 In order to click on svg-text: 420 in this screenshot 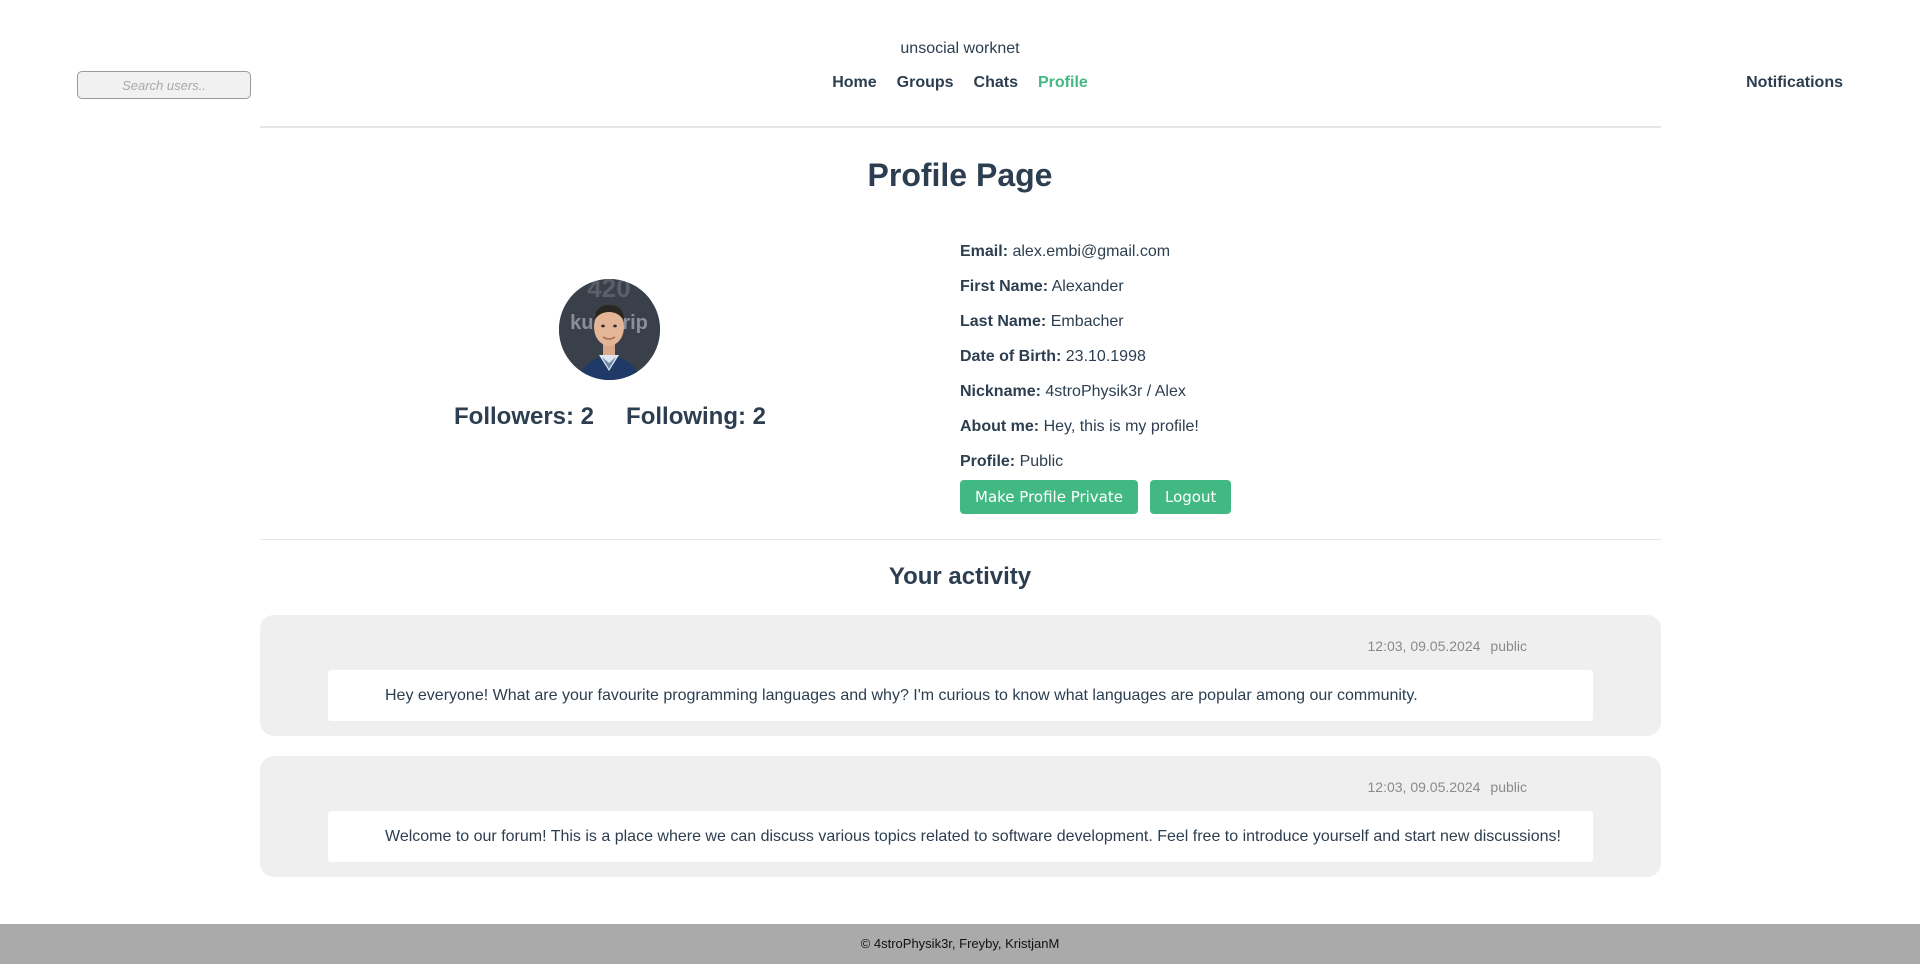, I will do `click(608, 291)`.